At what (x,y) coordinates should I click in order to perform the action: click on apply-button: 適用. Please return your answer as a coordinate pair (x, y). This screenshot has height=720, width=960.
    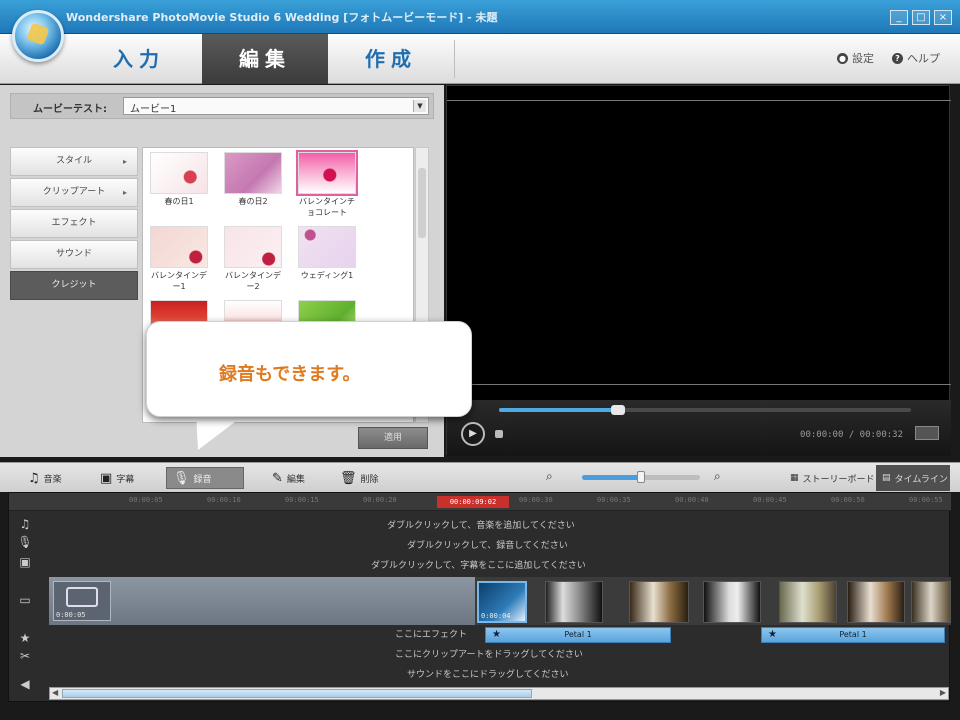
    Looking at the image, I should click on (393, 438).